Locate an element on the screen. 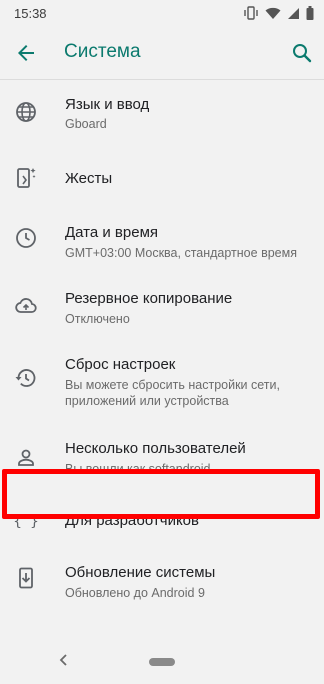 This screenshot has width=324, height=684. settings-item-summary-line-1: Вы можете сбросить настройки сети, is located at coordinates (172, 385).